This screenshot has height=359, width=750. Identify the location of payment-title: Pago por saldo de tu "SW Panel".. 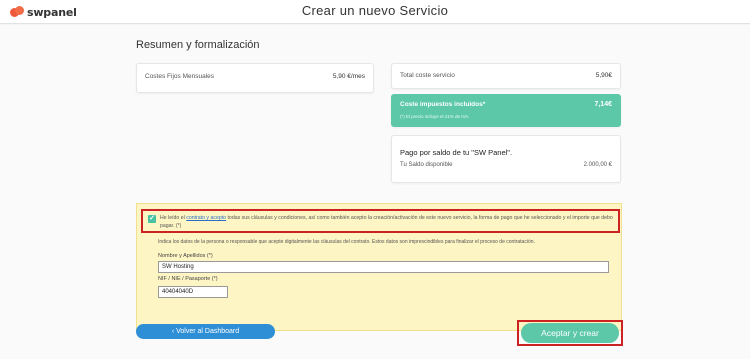
(456, 152).